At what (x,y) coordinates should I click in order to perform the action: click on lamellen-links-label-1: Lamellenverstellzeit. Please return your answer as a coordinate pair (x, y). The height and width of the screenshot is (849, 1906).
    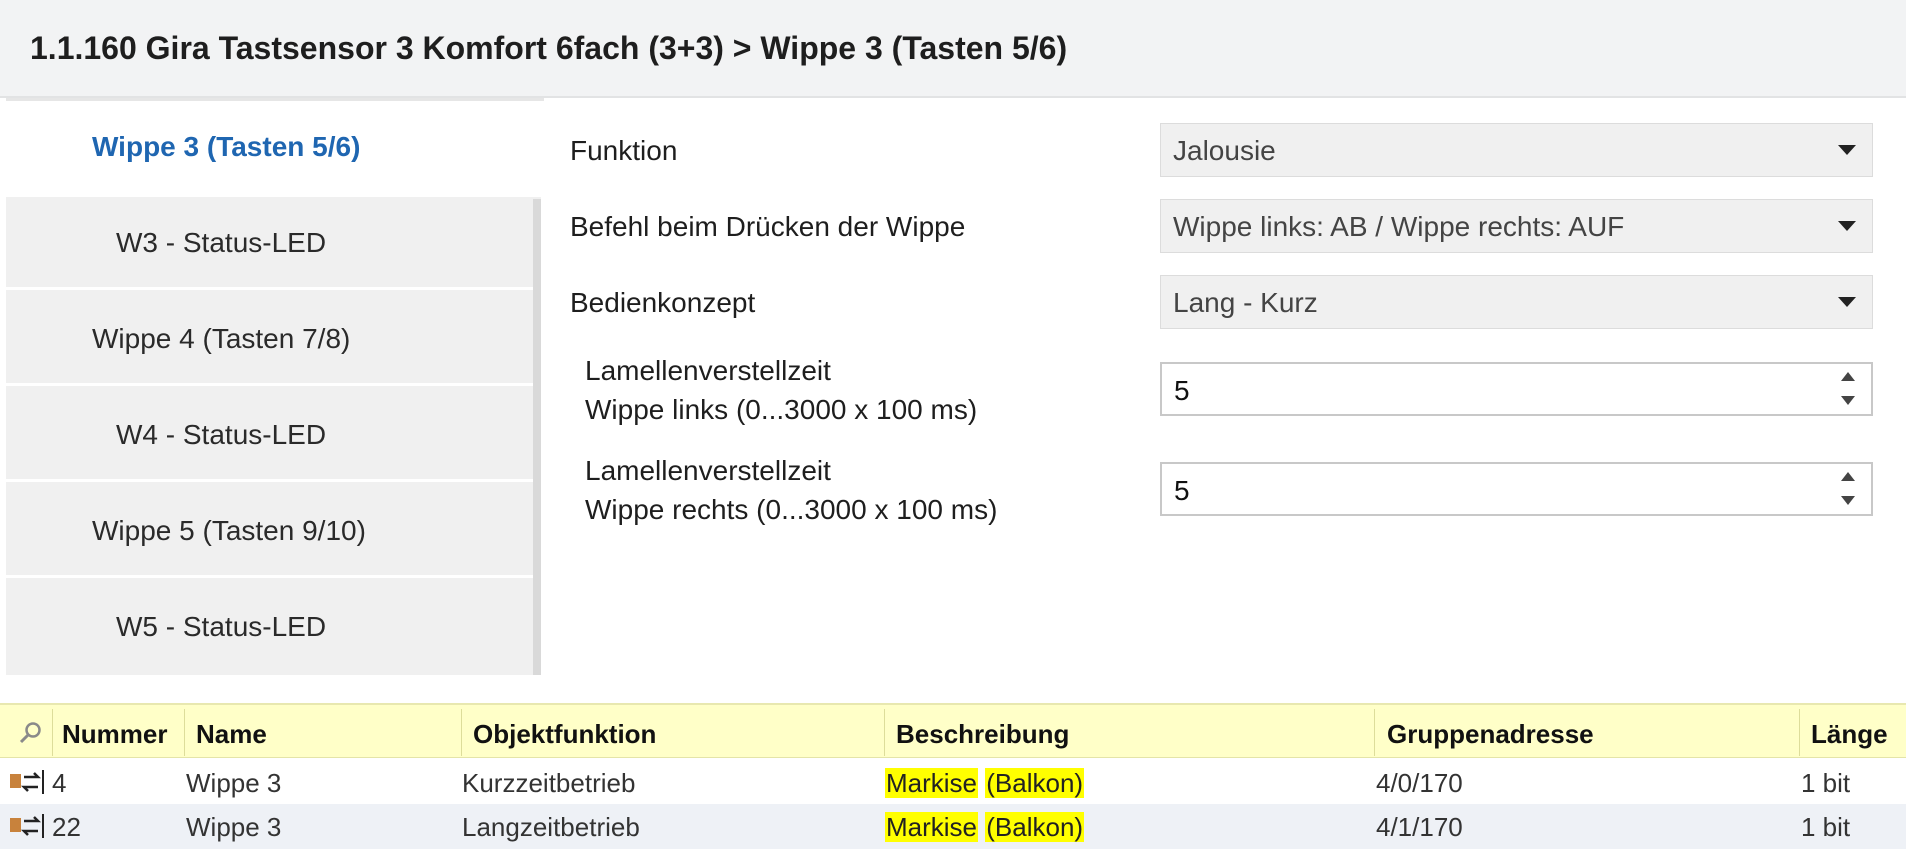
    Looking at the image, I should click on (708, 370).